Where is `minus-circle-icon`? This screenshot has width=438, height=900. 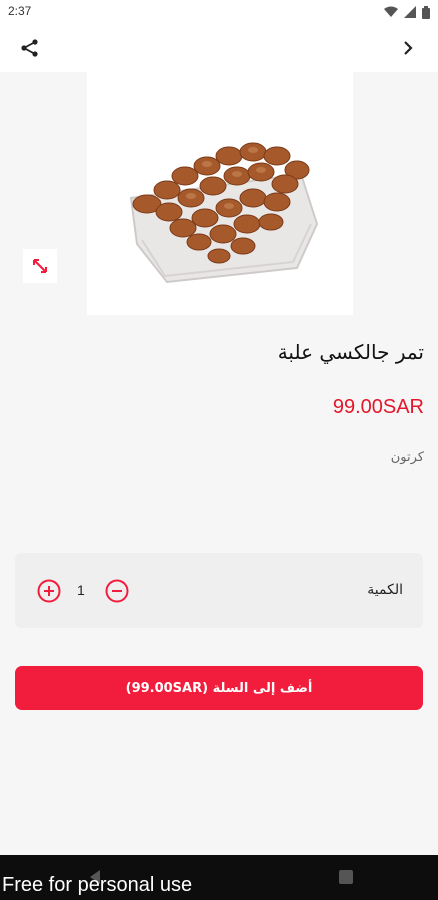
minus-circle-icon is located at coordinates (117, 591).